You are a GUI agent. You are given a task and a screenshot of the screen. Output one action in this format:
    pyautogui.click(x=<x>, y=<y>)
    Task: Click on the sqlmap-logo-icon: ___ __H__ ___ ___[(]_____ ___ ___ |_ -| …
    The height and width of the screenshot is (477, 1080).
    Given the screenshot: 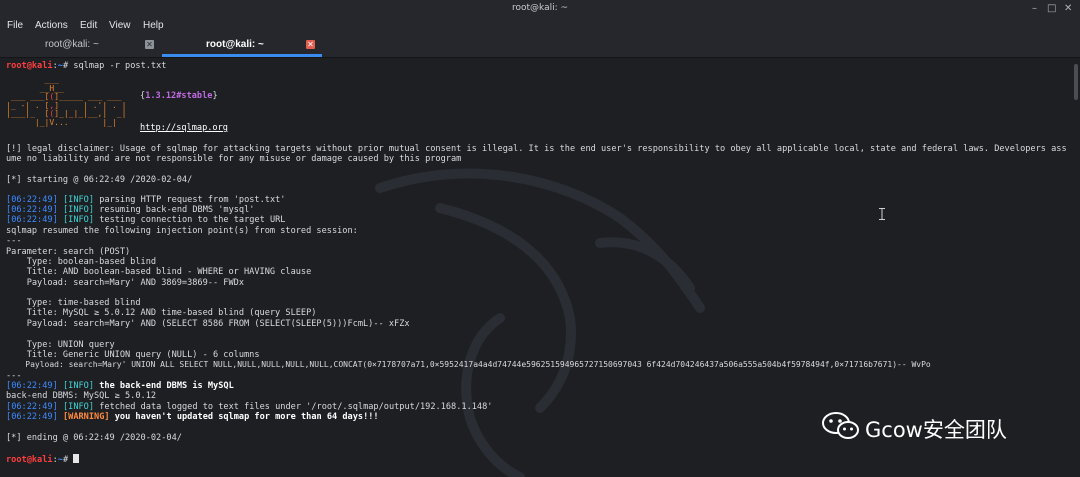 What is the action you would take?
    pyautogui.click(x=66, y=101)
    